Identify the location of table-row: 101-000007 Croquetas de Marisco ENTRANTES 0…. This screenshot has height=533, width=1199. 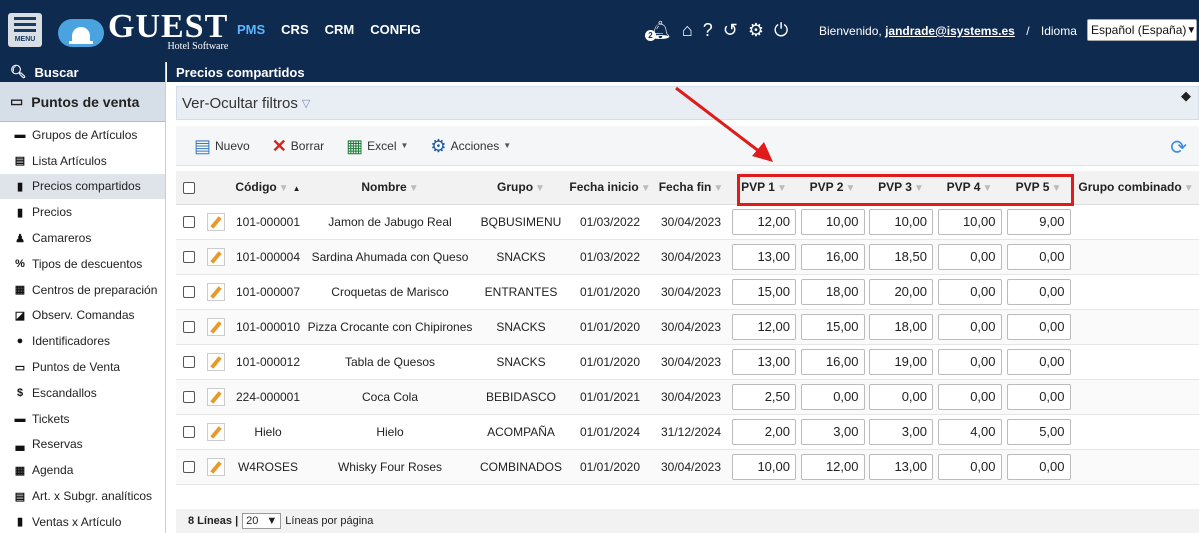
(687, 292).